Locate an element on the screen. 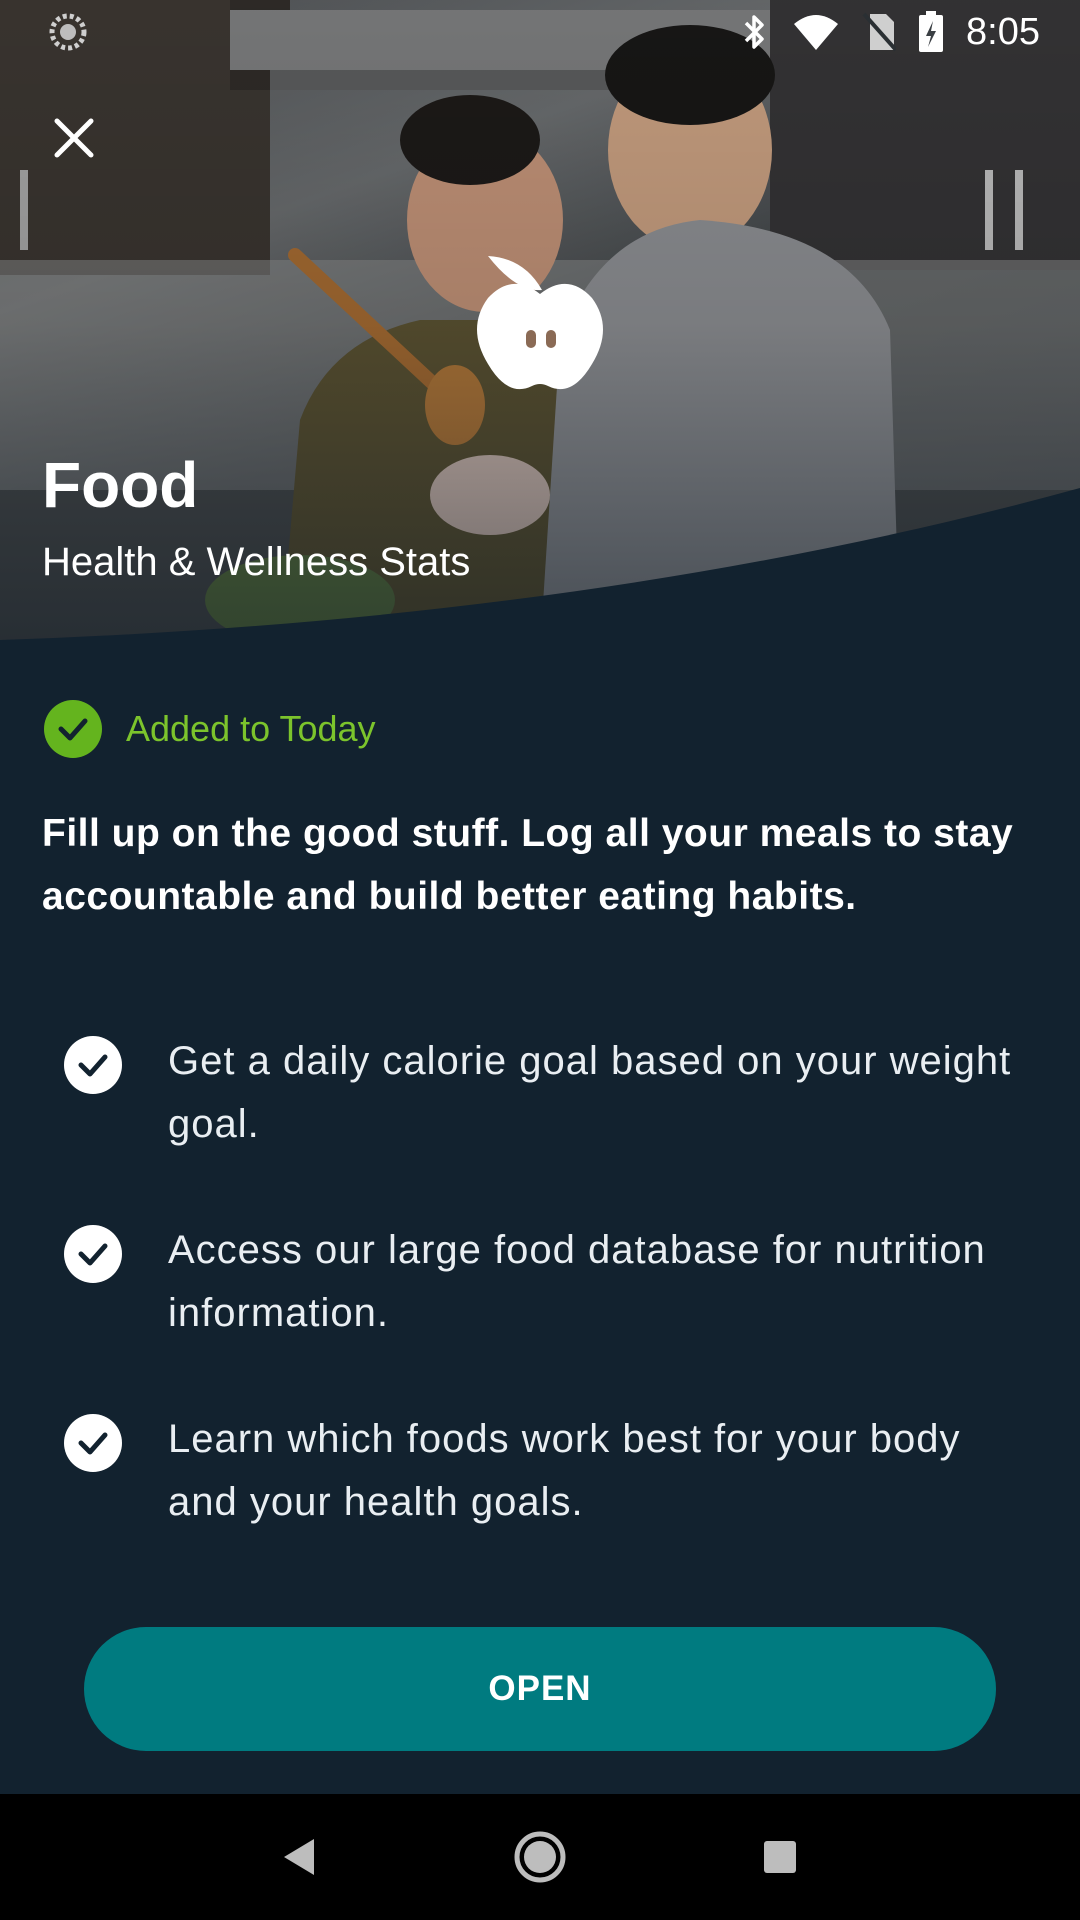 This screenshot has width=1080, height=1920. close-icon is located at coordinates (74, 138).